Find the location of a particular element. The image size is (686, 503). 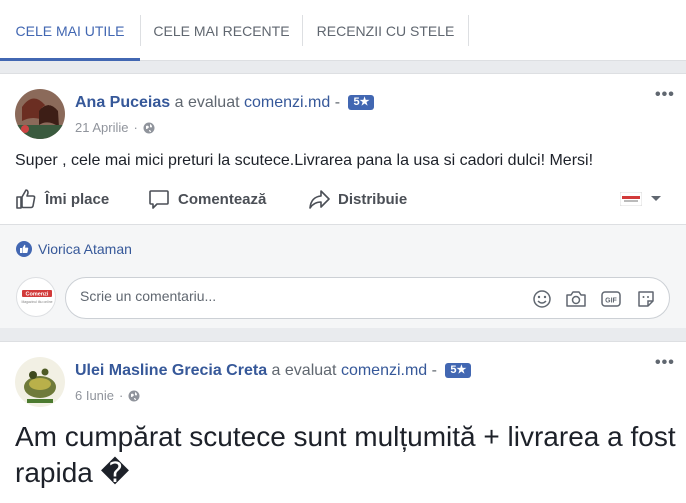

share-arrow-icon is located at coordinates (319, 199).